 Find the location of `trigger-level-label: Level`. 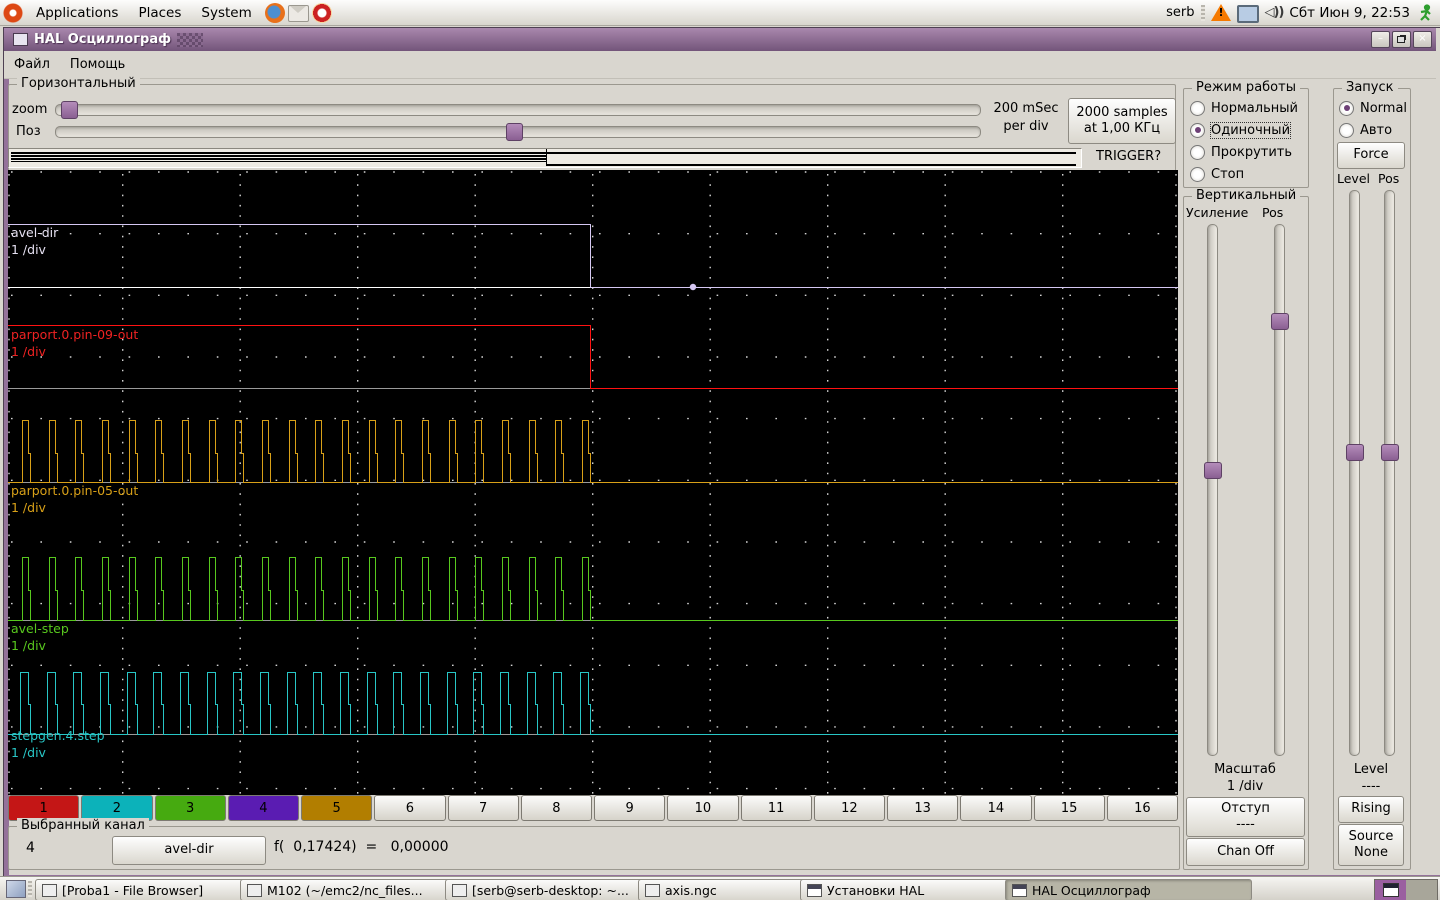

trigger-level-label: Level is located at coordinates (1353, 178).